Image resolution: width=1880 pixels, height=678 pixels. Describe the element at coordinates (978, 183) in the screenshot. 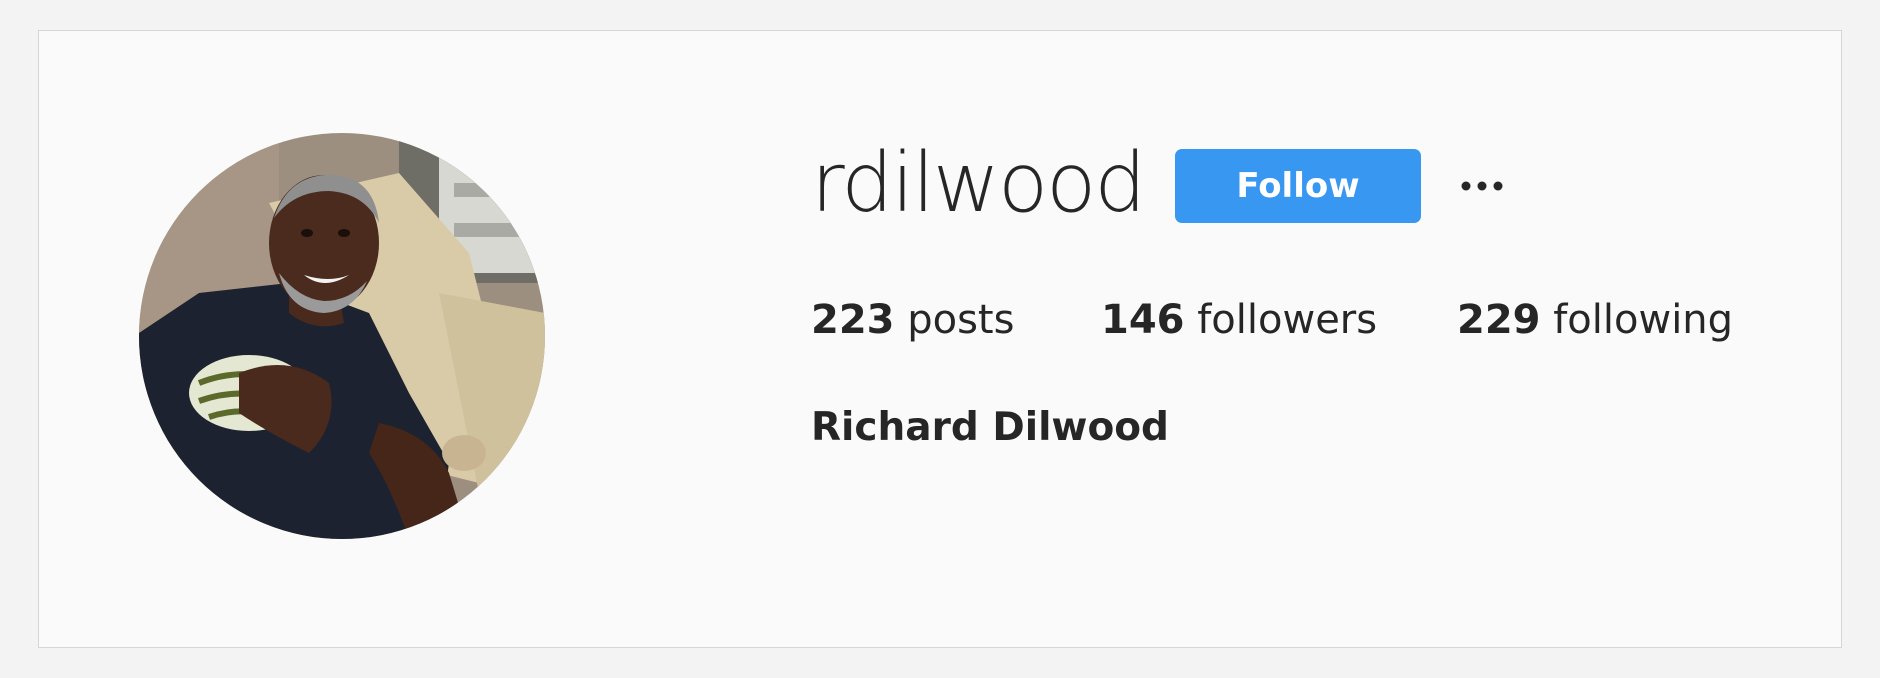

I see `profile-username: rdilwood` at that location.